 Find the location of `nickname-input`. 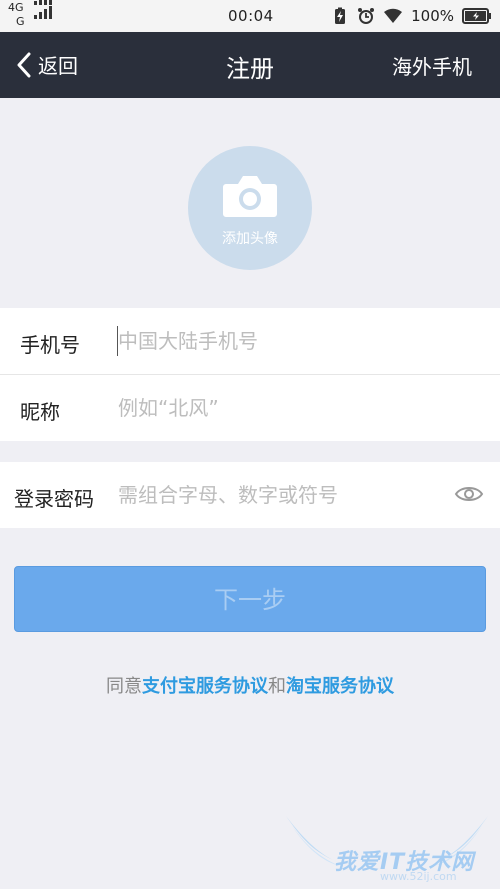

nickname-input is located at coordinates (278, 408).